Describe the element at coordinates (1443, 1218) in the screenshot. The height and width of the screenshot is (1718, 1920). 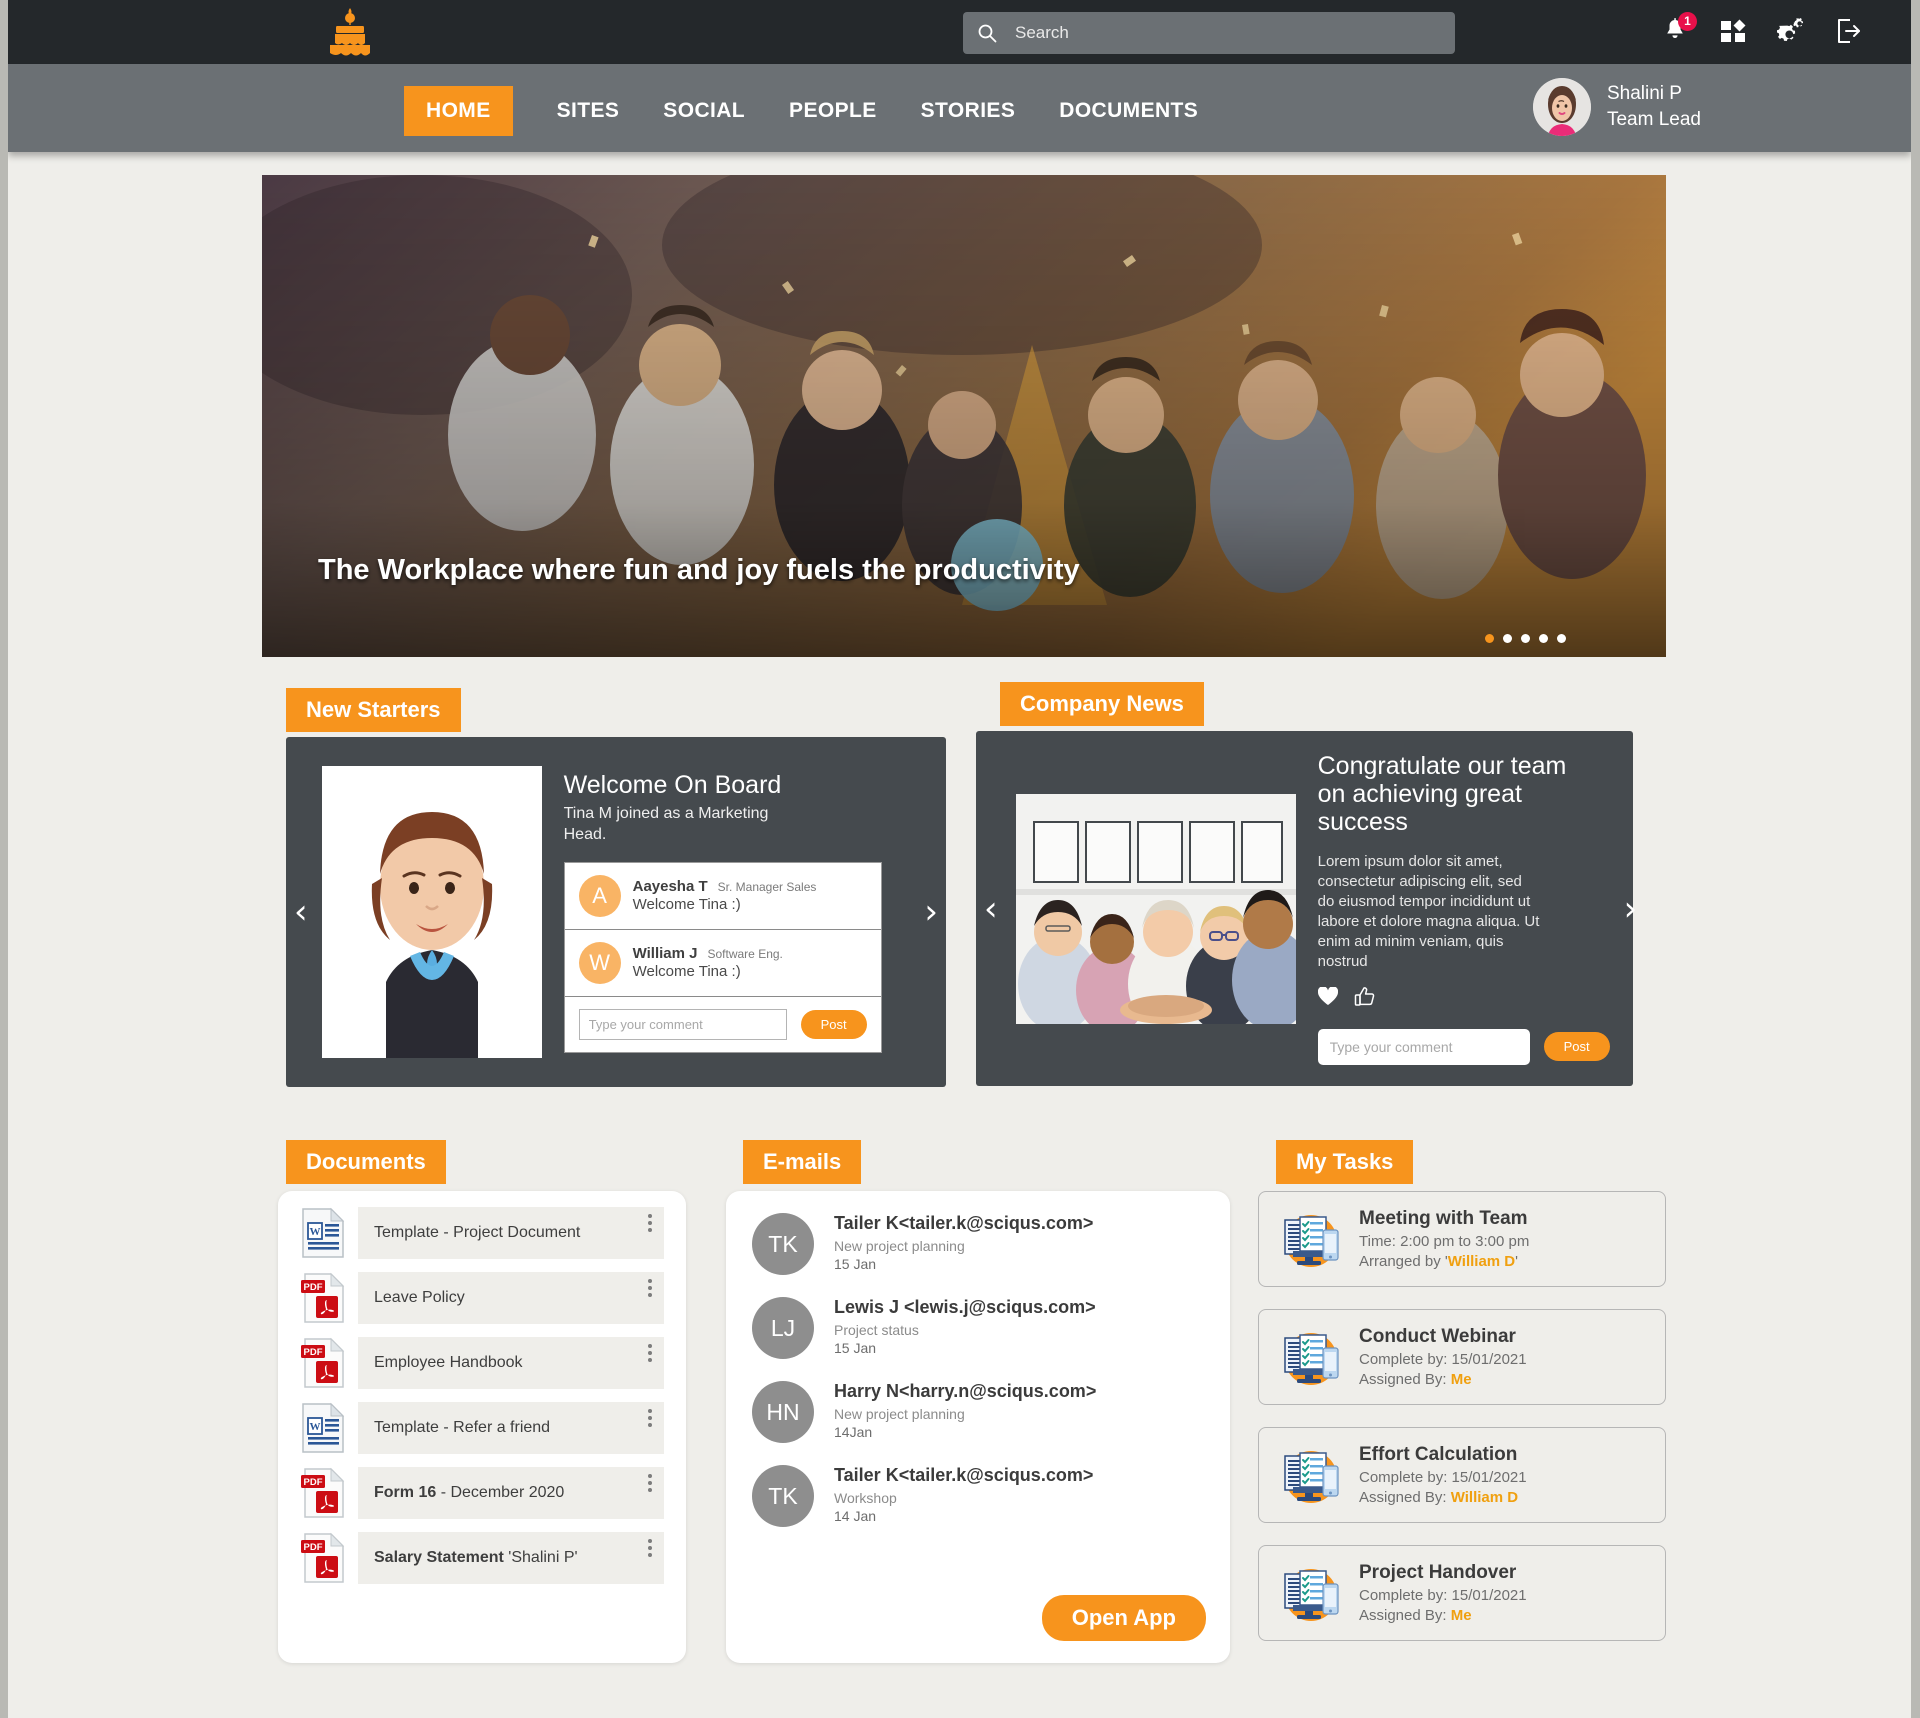
I see `task-title: Meeting with Team` at that location.